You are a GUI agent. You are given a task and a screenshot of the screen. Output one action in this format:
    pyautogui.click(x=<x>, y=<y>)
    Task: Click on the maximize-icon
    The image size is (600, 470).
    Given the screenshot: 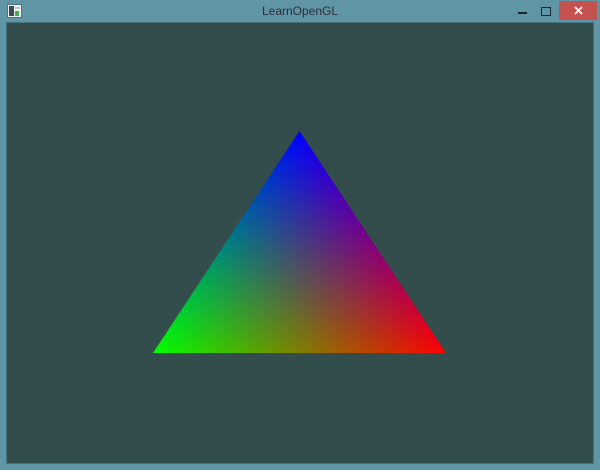 What is the action you would take?
    pyautogui.click(x=546, y=11)
    